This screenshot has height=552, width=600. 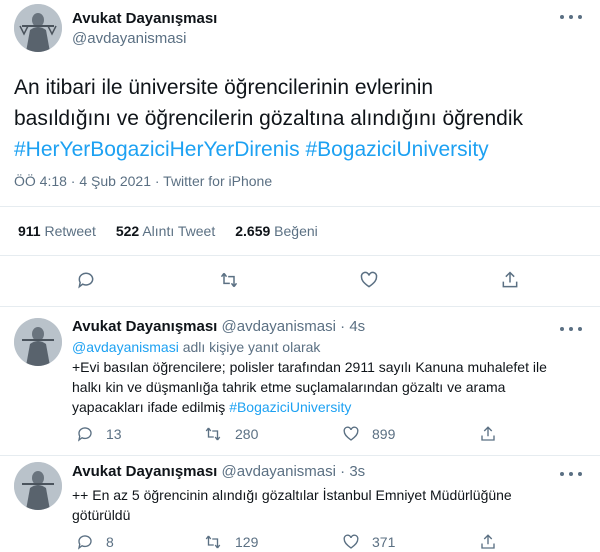 I want to click on reply-context: @avdayanismasi adlı kişiye yanıt olarak, so click(x=196, y=347).